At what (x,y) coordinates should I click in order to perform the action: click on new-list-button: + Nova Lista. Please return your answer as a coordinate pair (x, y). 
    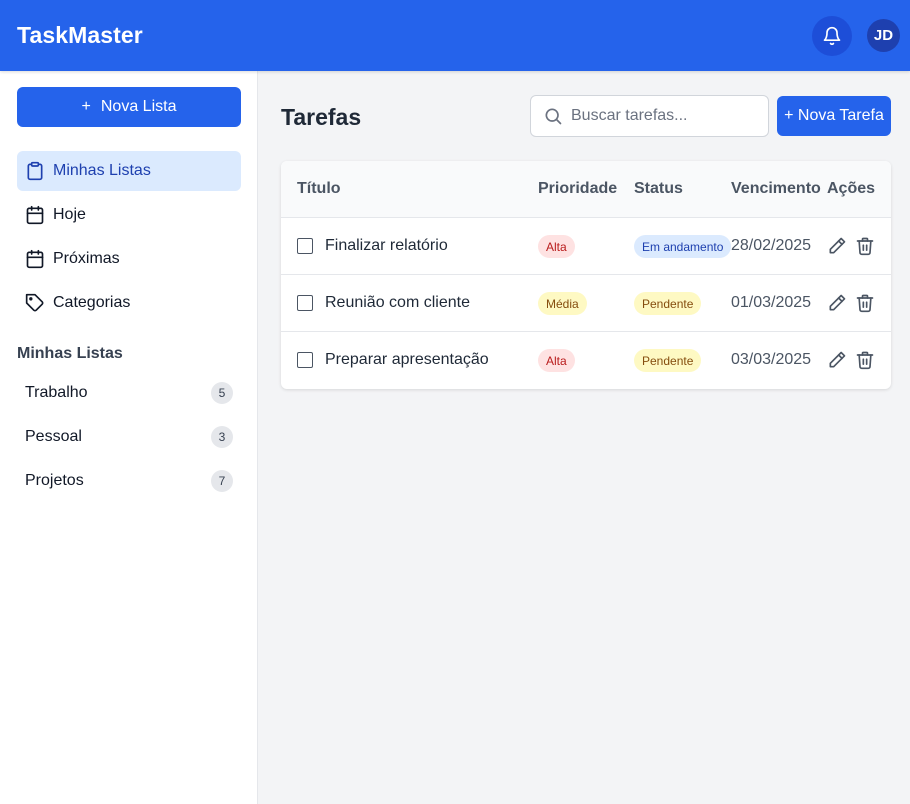
    Looking at the image, I should click on (129, 107).